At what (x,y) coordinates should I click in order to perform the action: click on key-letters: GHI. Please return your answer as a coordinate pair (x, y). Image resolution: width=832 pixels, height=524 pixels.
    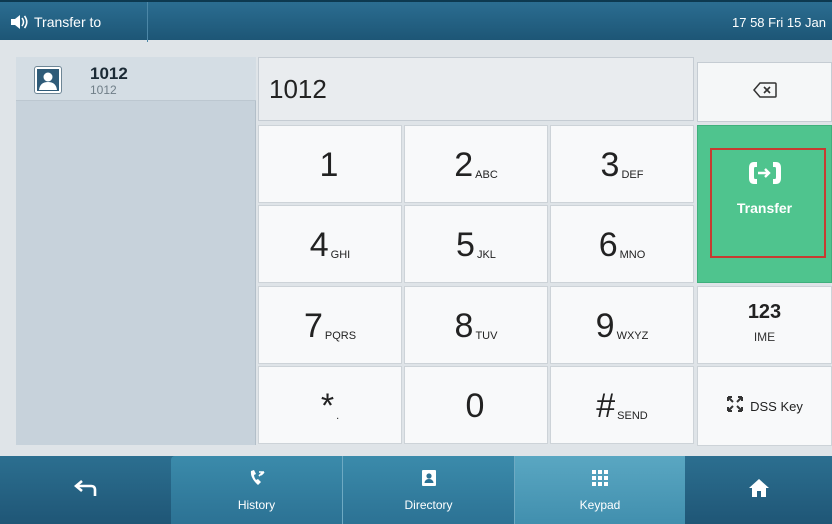
    Looking at the image, I should click on (340, 255).